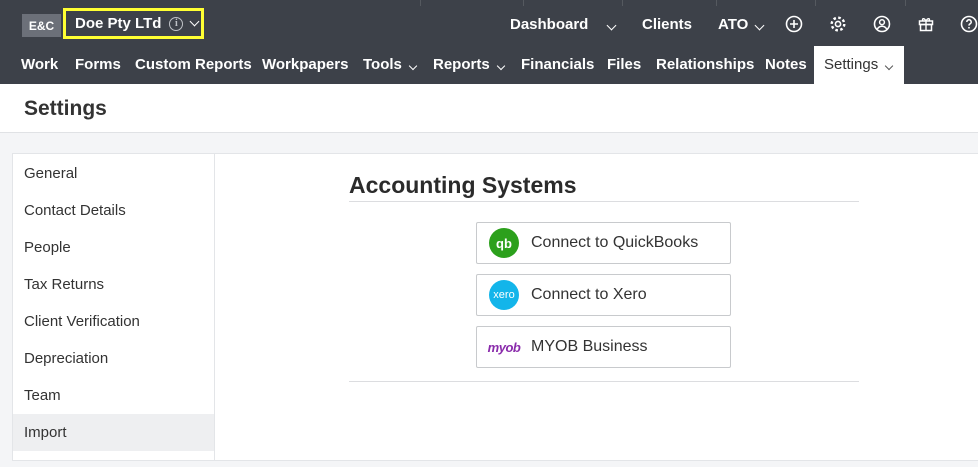 The width and height of the screenshot is (978, 467). I want to click on info-icon: i, so click(176, 23).